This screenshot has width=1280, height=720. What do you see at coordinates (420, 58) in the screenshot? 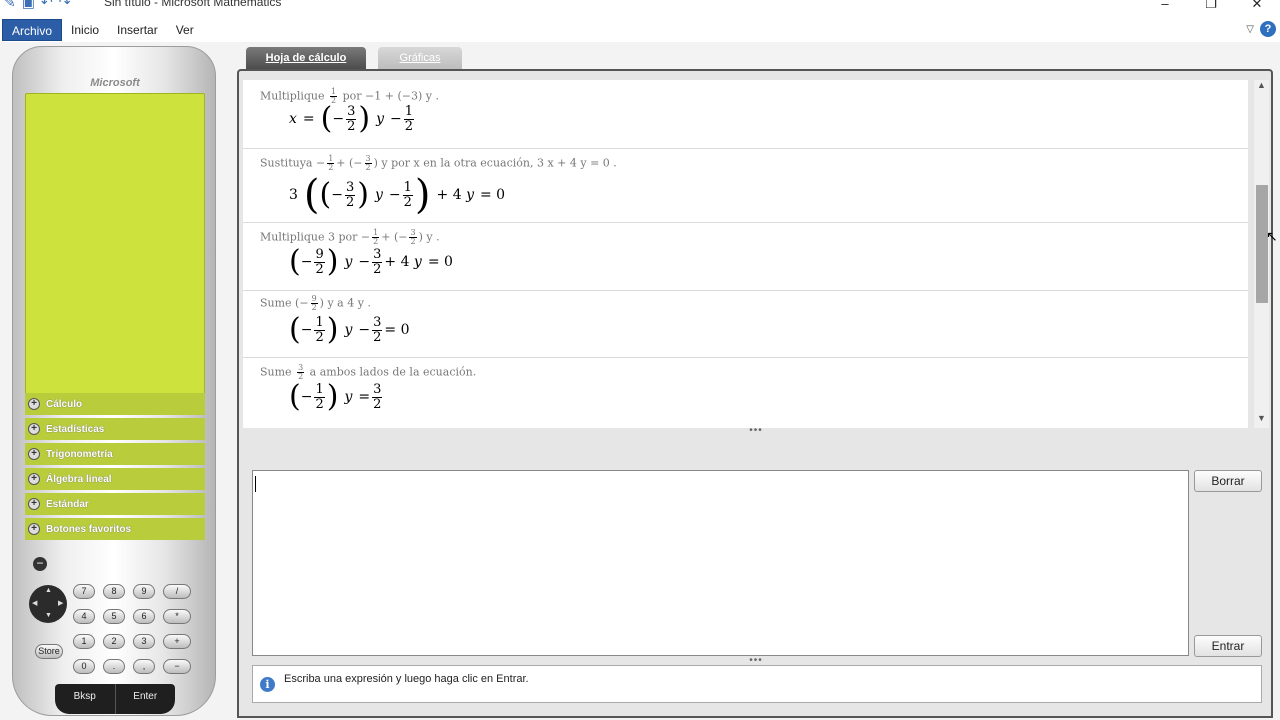
I see `tab-graphs: Gráficas` at bounding box center [420, 58].